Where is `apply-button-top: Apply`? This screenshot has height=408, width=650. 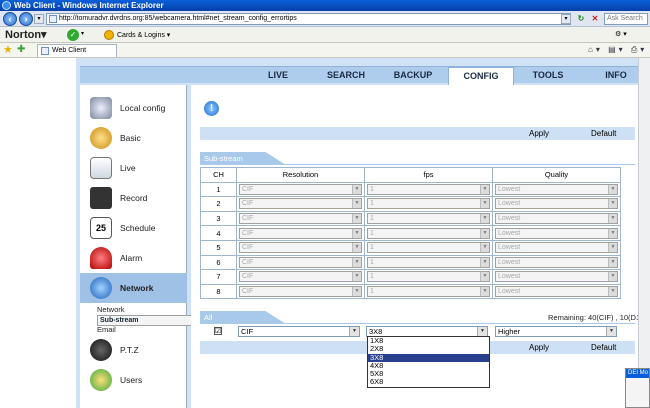 apply-button-top: Apply is located at coordinates (539, 133).